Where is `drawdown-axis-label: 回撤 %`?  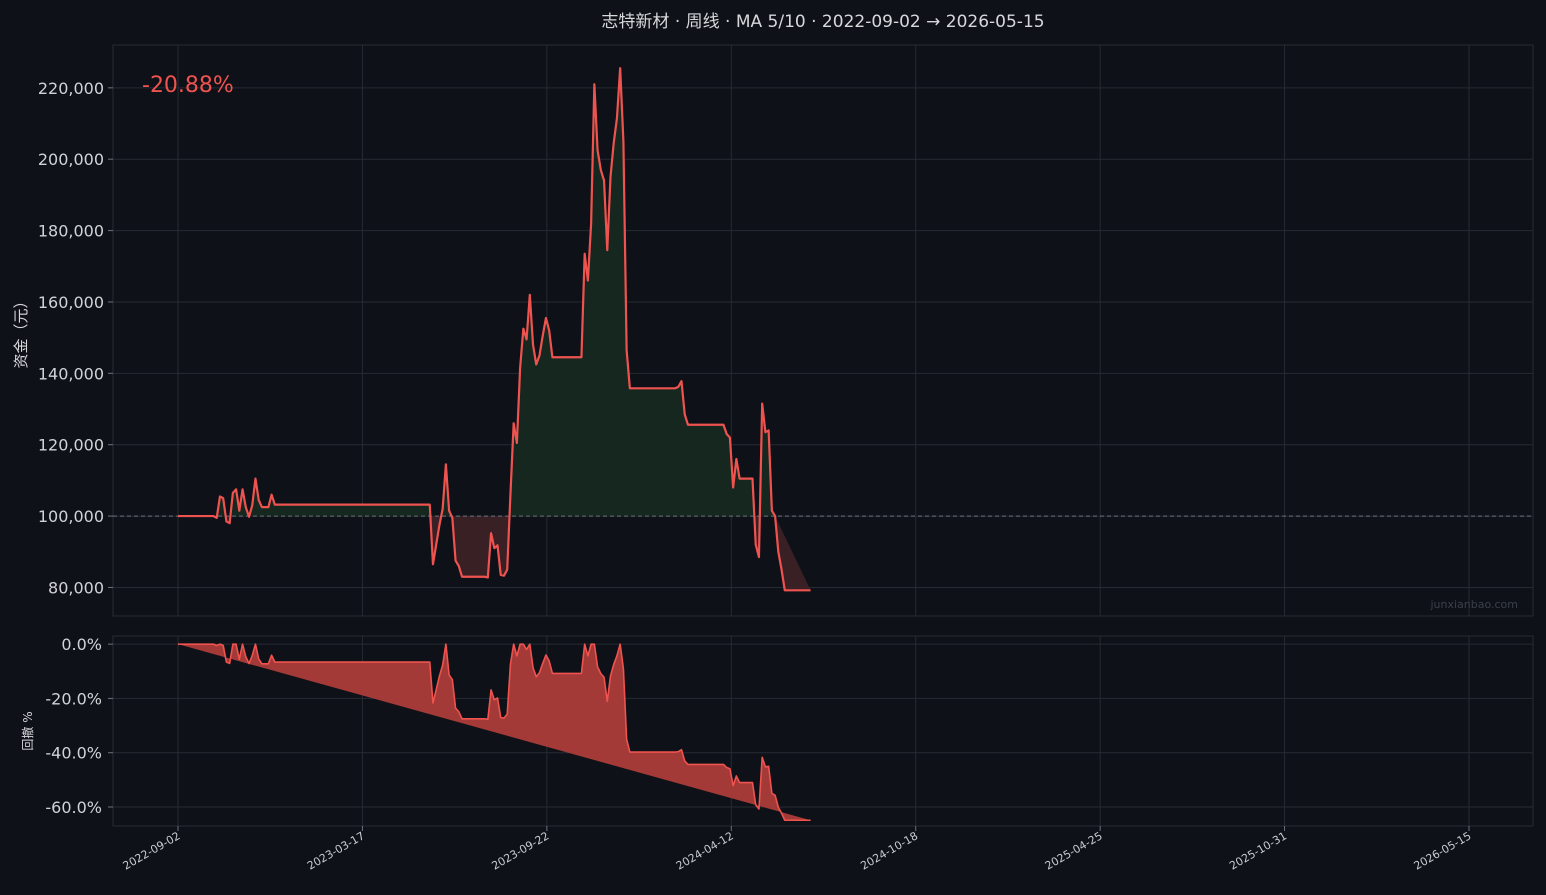
drawdown-axis-label: 回撤 % is located at coordinates (27, 730).